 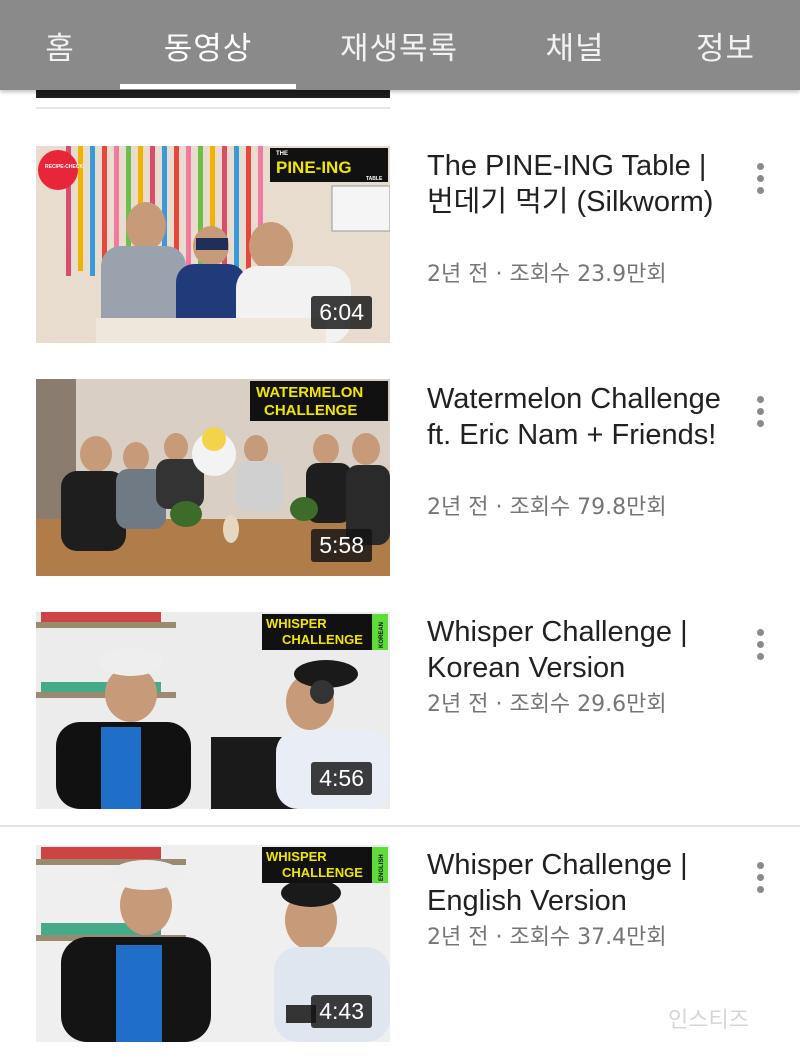 What do you see at coordinates (382, 635) in the screenshot?
I see `thumbnail-badge-side-text: KOREAN` at bounding box center [382, 635].